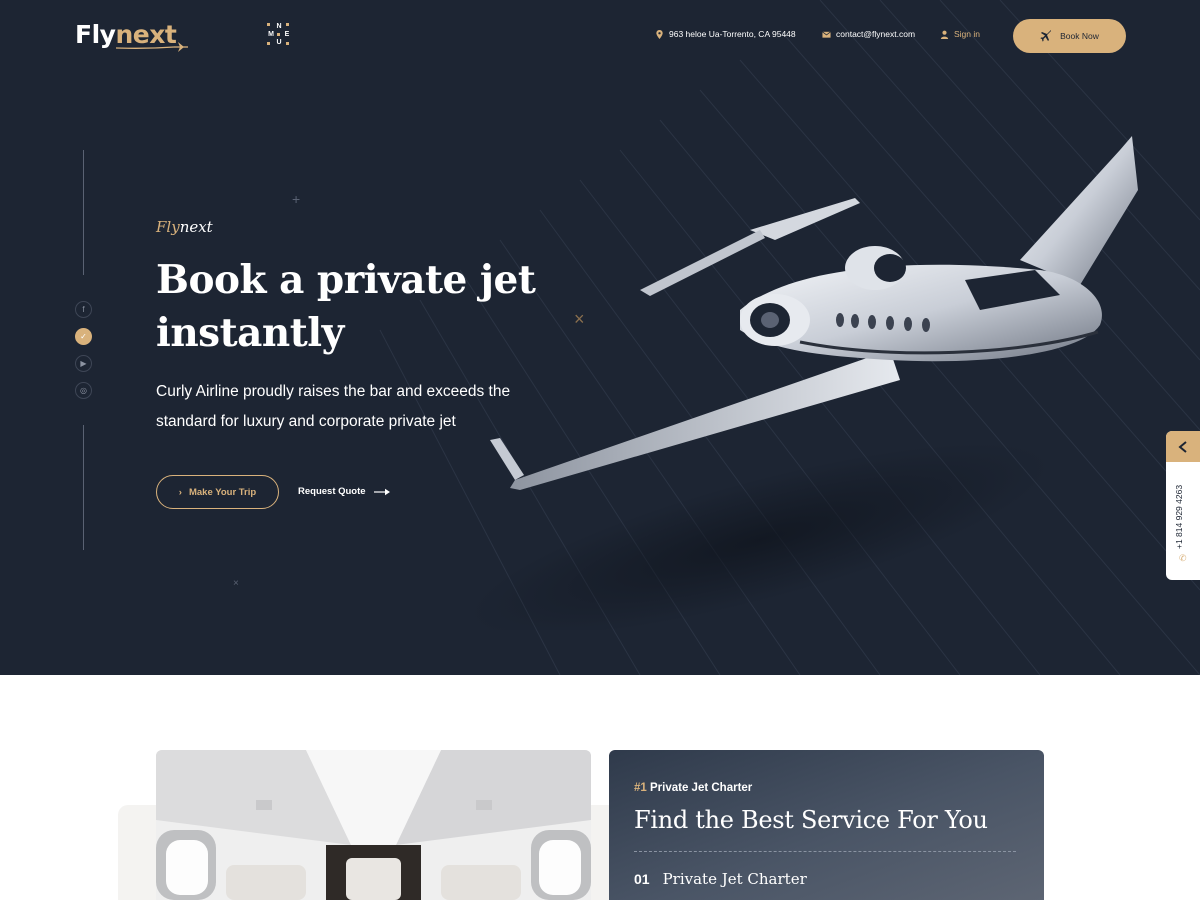 The width and height of the screenshot is (1200, 900). What do you see at coordinates (811, 820) in the screenshot?
I see `service-title: Find the Best Service For You` at bounding box center [811, 820].